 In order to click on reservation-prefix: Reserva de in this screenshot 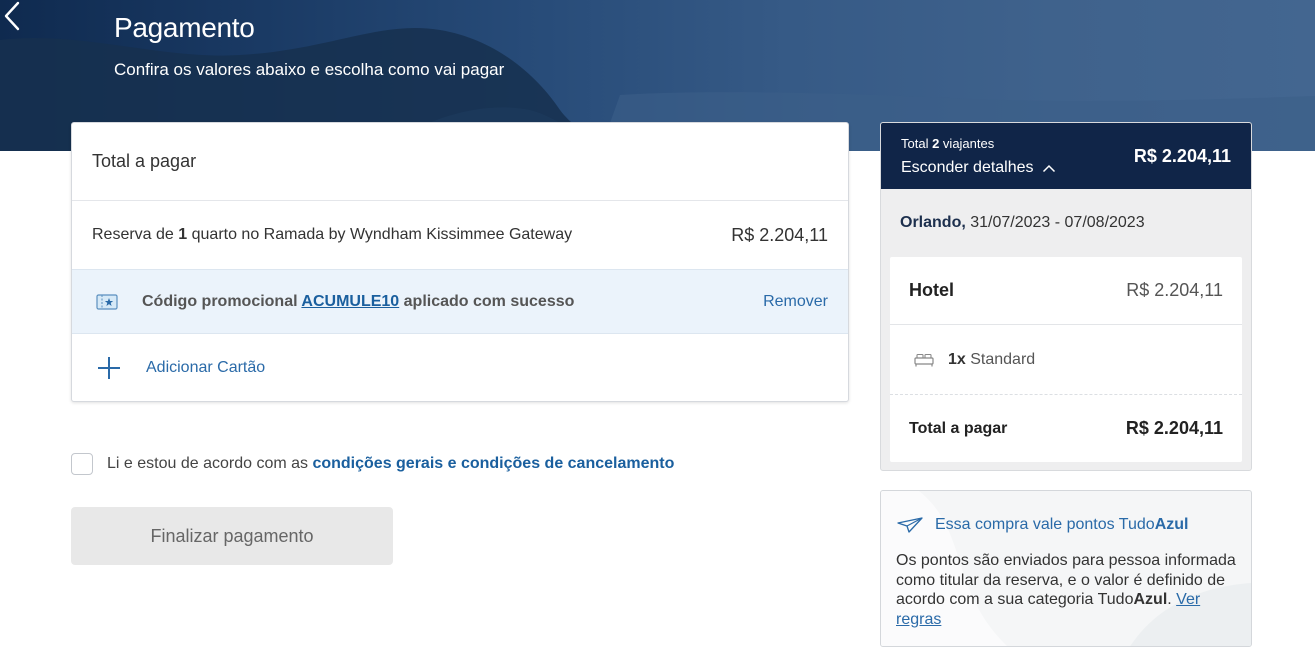, I will do `click(135, 234)`.